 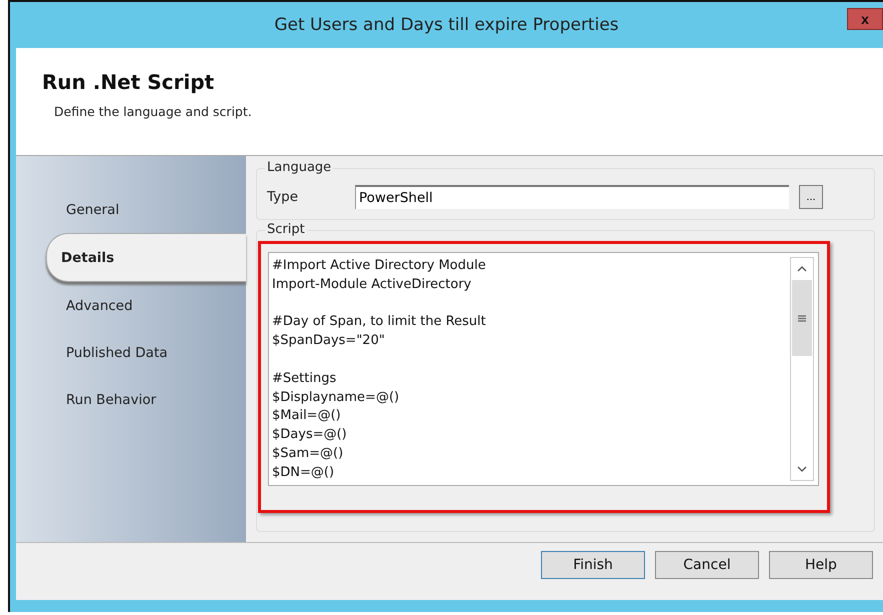 What do you see at coordinates (153, 111) in the screenshot?
I see `page-subtitle: Define the language and script.` at bounding box center [153, 111].